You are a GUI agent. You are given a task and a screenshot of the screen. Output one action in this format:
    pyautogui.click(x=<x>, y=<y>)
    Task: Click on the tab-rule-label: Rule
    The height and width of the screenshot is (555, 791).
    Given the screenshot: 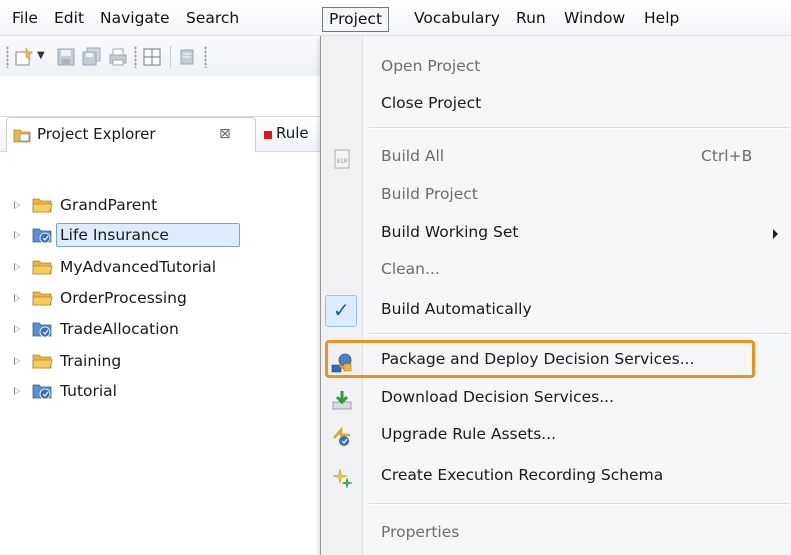 What is the action you would take?
    pyautogui.click(x=292, y=133)
    